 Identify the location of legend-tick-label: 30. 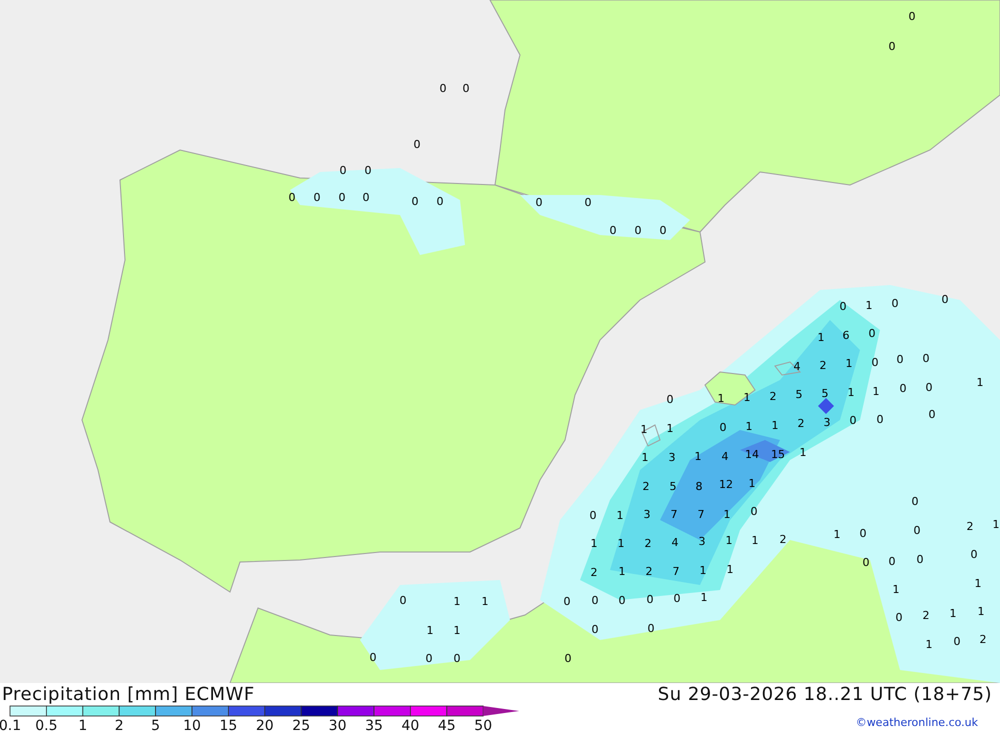
(337, 725).